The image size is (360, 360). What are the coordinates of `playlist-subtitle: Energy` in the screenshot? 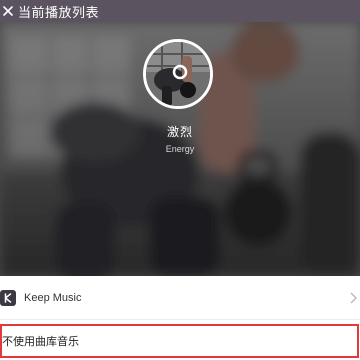 It's located at (180, 149).